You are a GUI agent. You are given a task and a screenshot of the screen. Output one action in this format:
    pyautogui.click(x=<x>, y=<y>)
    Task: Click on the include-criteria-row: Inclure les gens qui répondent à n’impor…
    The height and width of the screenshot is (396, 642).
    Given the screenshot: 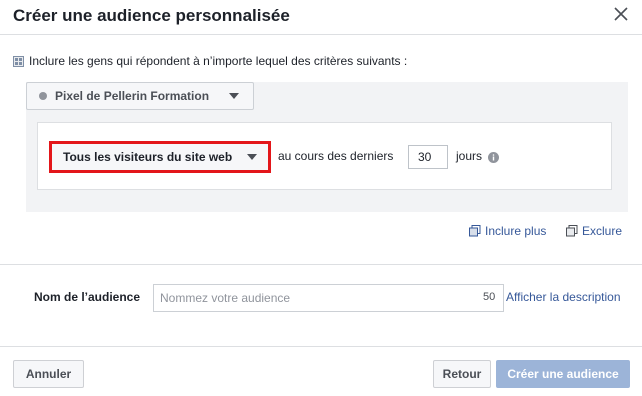 What is the action you would take?
    pyautogui.click(x=210, y=61)
    